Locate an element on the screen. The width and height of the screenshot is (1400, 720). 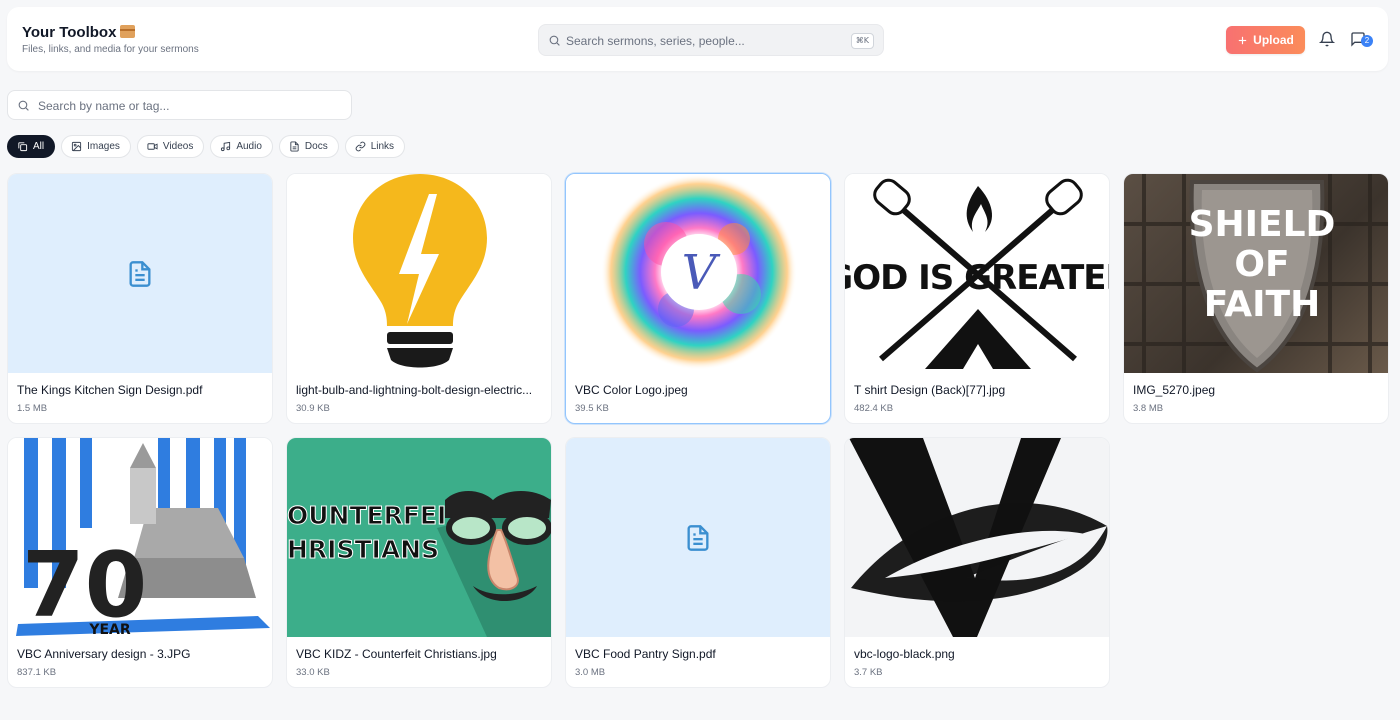
messages-count-badge: 2 is located at coordinates (1367, 41).